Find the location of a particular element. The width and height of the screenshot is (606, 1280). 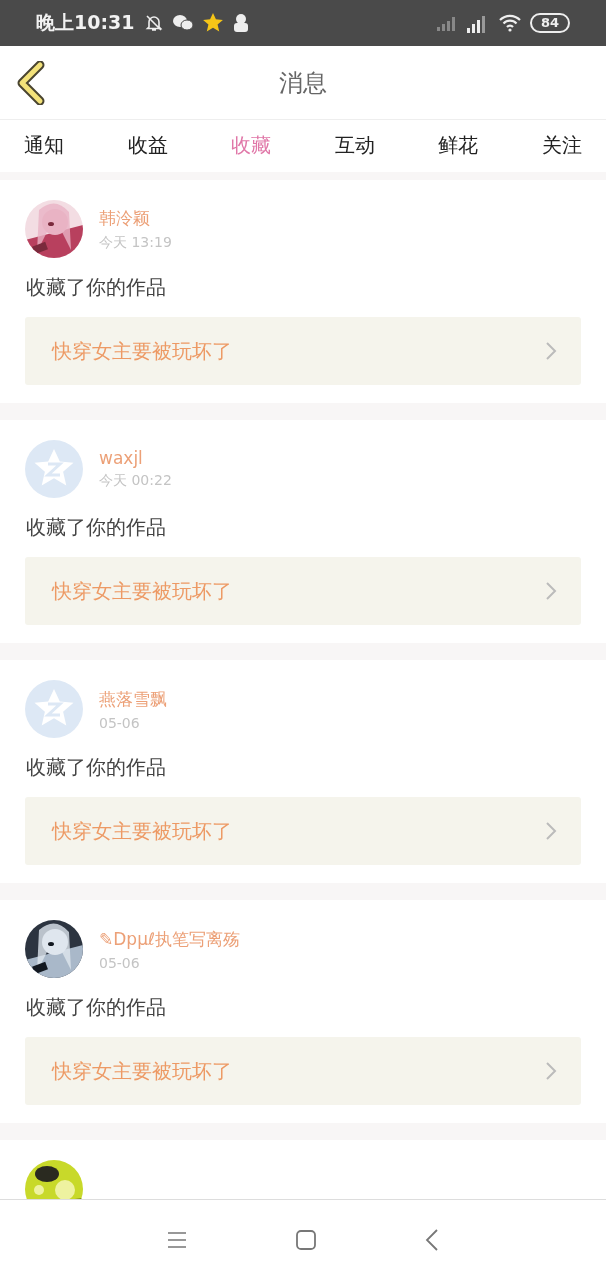

user-name: 燕落雪飘 is located at coordinates (133, 699).